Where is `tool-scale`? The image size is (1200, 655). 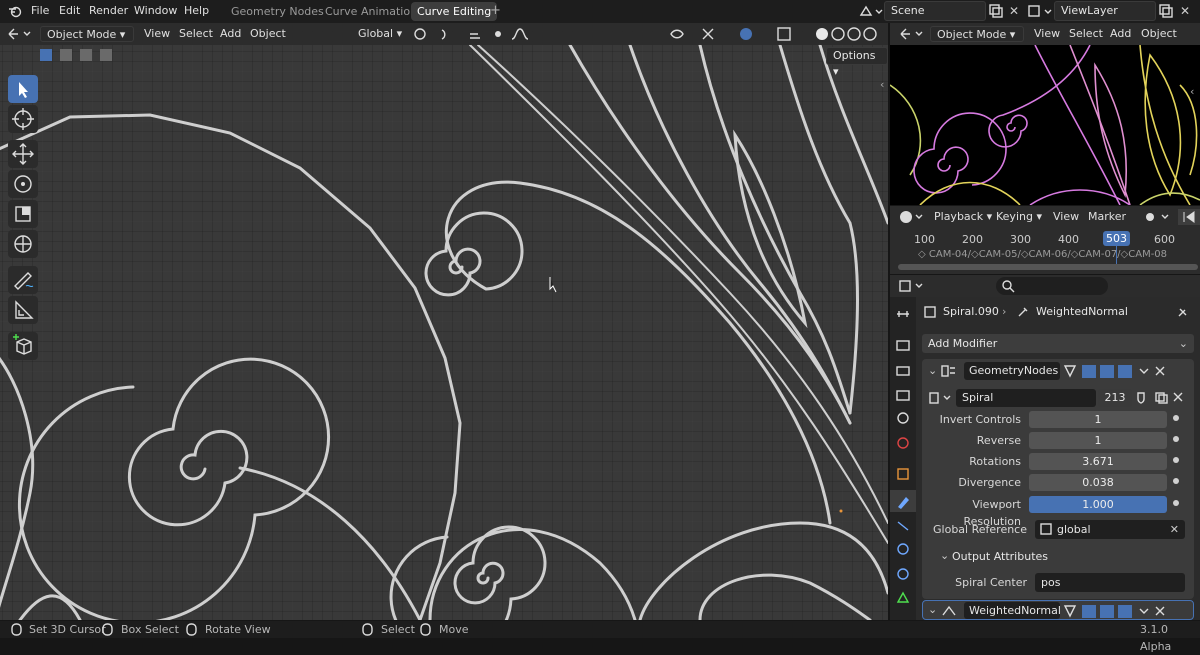
tool-scale is located at coordinates (23, 214).